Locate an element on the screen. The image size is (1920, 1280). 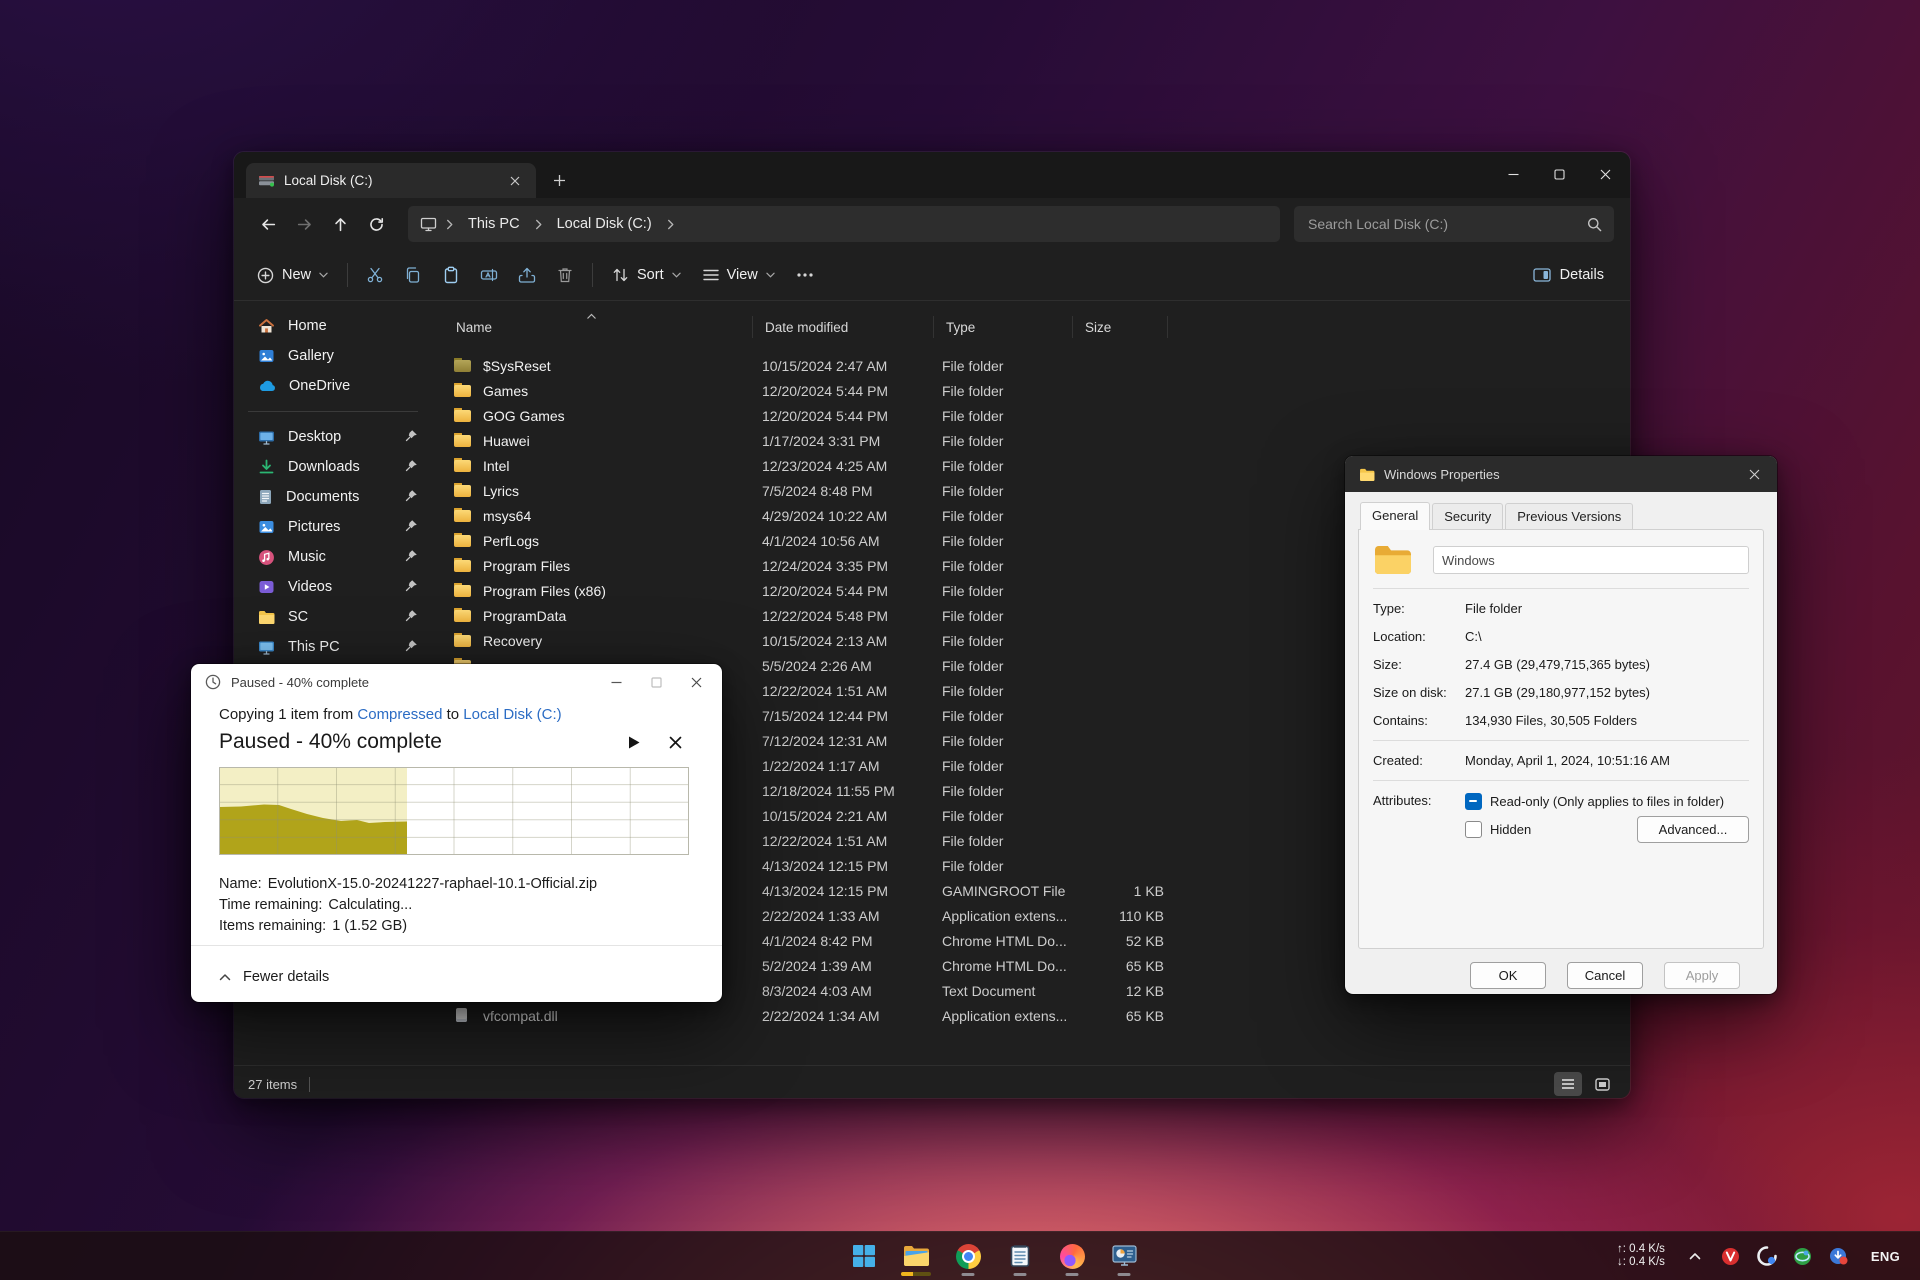
onedrive-icon is located at coordinates (267, 385).